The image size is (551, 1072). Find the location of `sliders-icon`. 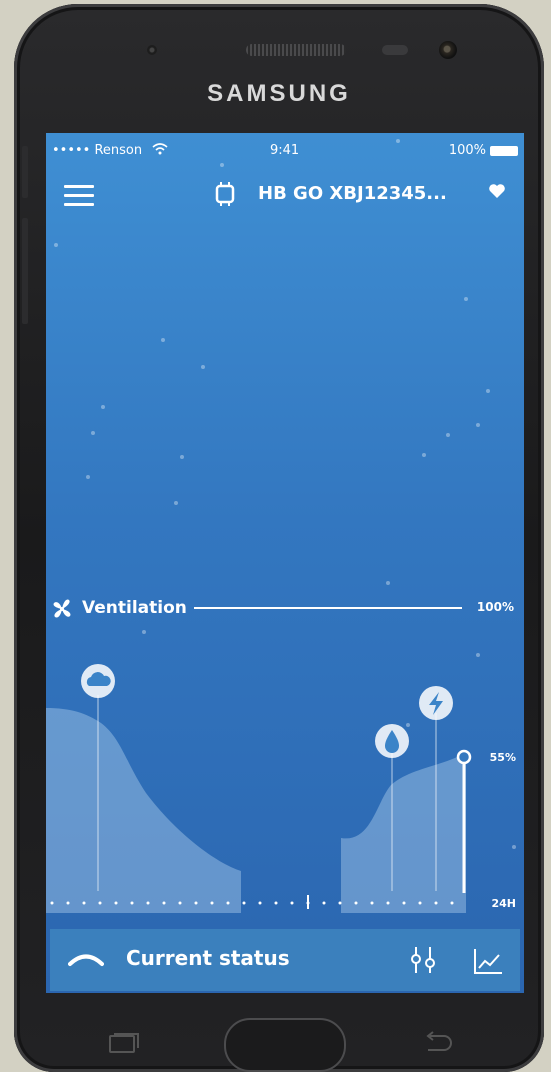

sliders-icon is located at coordinates (424, 960).